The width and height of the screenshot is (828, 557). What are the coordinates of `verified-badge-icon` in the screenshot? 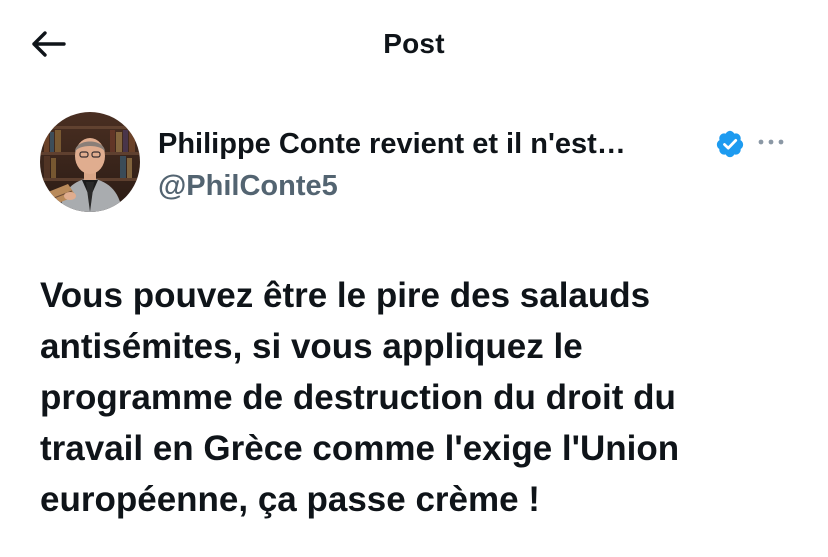 It's located at (730, 144).